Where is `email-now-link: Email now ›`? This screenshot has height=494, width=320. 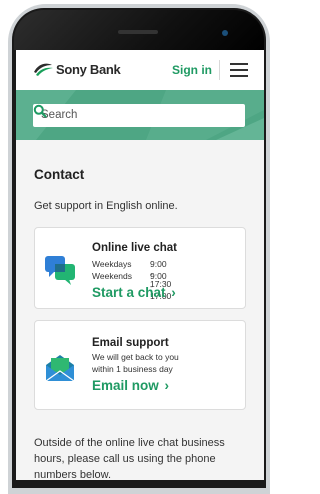 email-now-link: Email now › is located at coordinates (130, 385).